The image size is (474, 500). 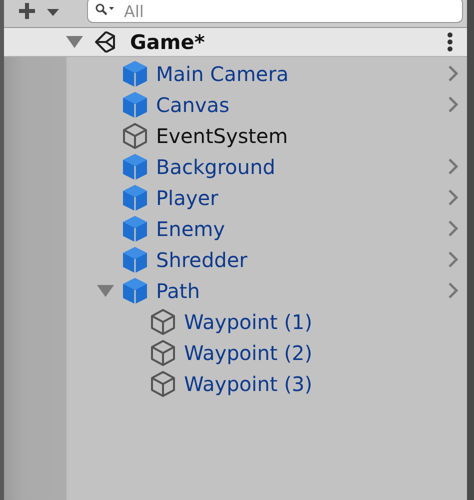 What do you see at coordinates (321, 352) in the screenshot?
I see `object-name: Waypoint (2)` at bounding box center [321, 352].